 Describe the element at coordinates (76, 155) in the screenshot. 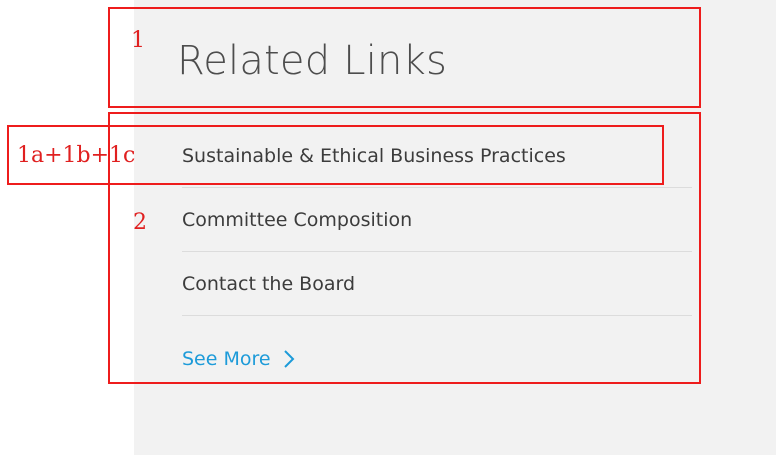

I see `annotation-label-1a-1b-1c: 1a+1b+1c` at that location.